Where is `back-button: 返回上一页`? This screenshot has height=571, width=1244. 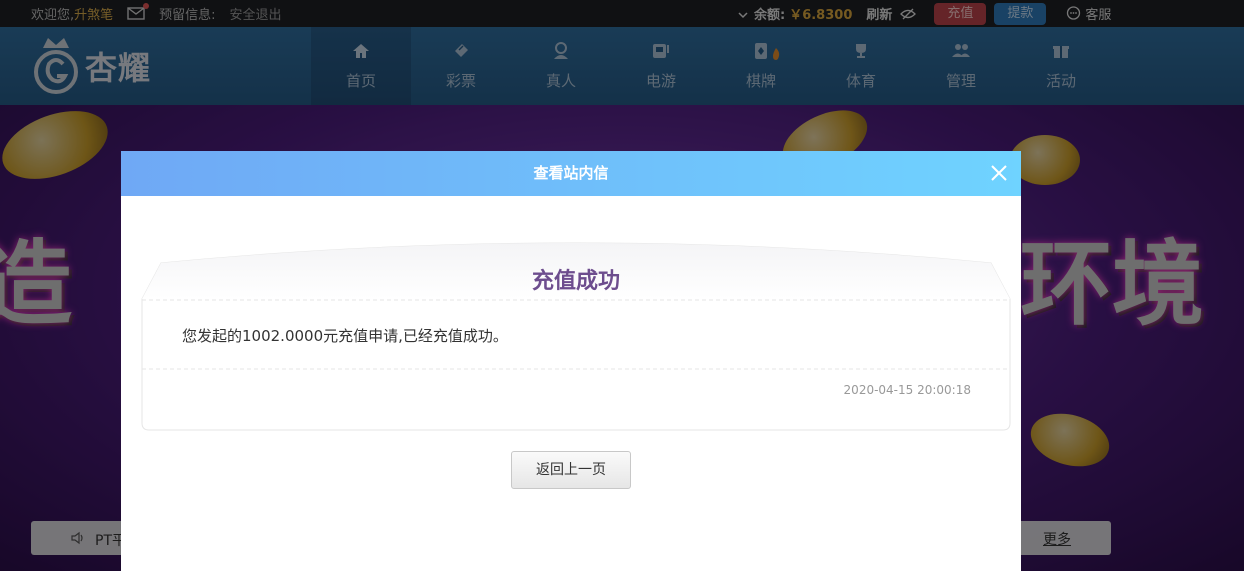
back-button: 返回上一页 is located at coordinates (571, 470).